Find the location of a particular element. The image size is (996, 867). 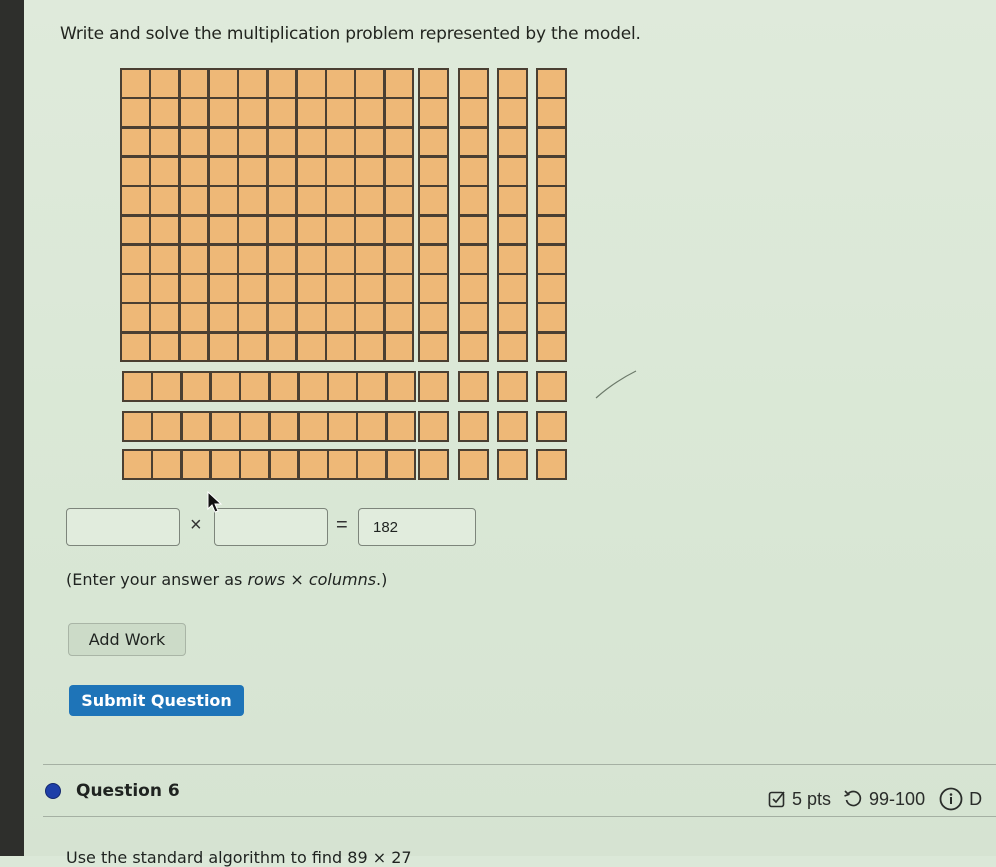

equals-symbol: = is located at coordinates (342, 525).